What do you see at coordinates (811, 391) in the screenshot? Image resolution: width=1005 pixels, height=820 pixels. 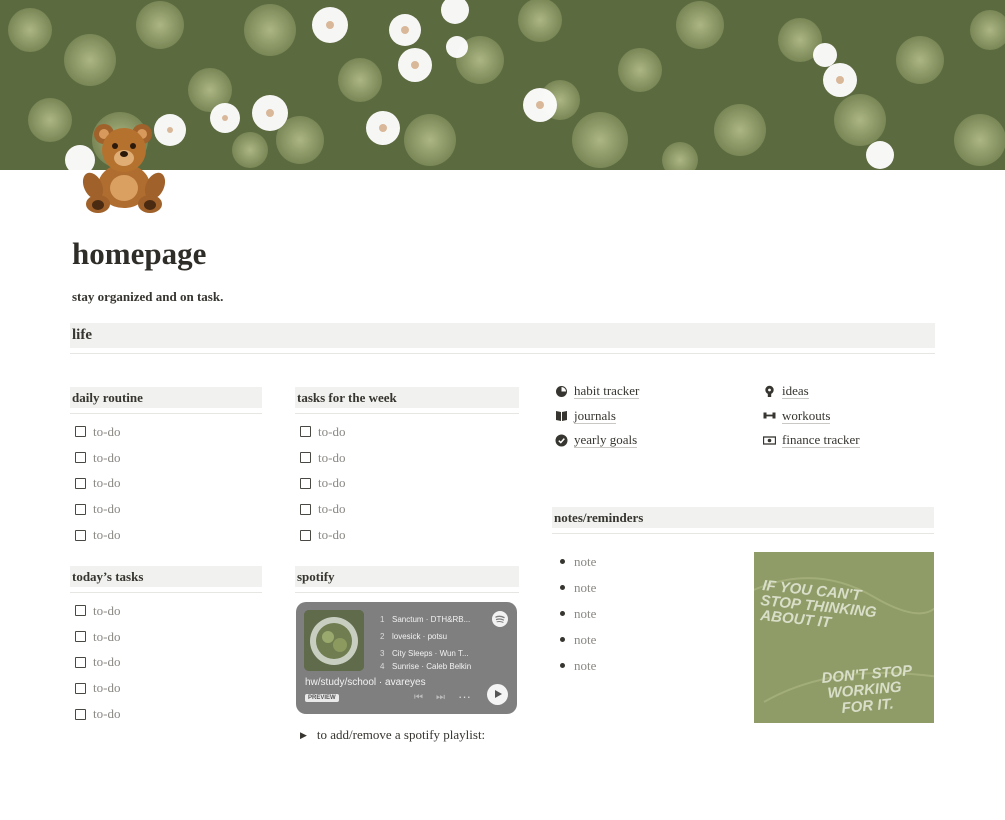 I see `link-ideas: ideas` at bounding box center [811, 391].